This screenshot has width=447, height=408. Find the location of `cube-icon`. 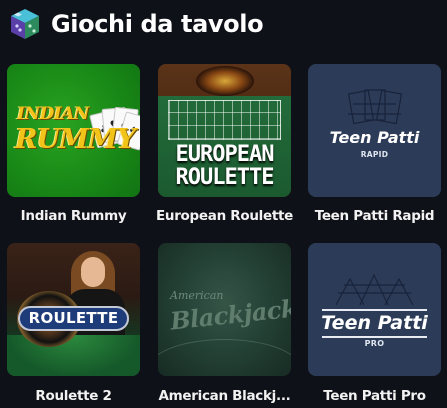

cube-icon is located at coordinates (25, 24).